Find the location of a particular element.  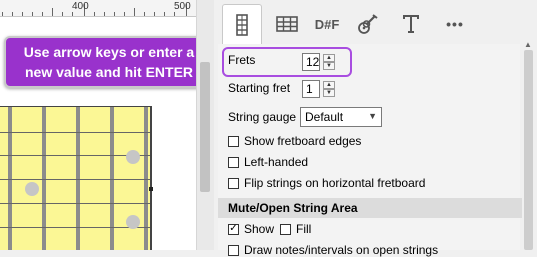

frets-down-button: ▼ is located at coordinates (329, 66).